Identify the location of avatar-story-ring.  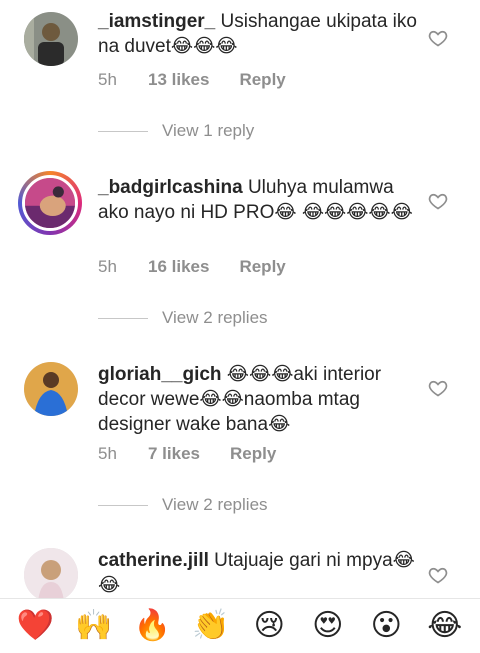
(50, 203).